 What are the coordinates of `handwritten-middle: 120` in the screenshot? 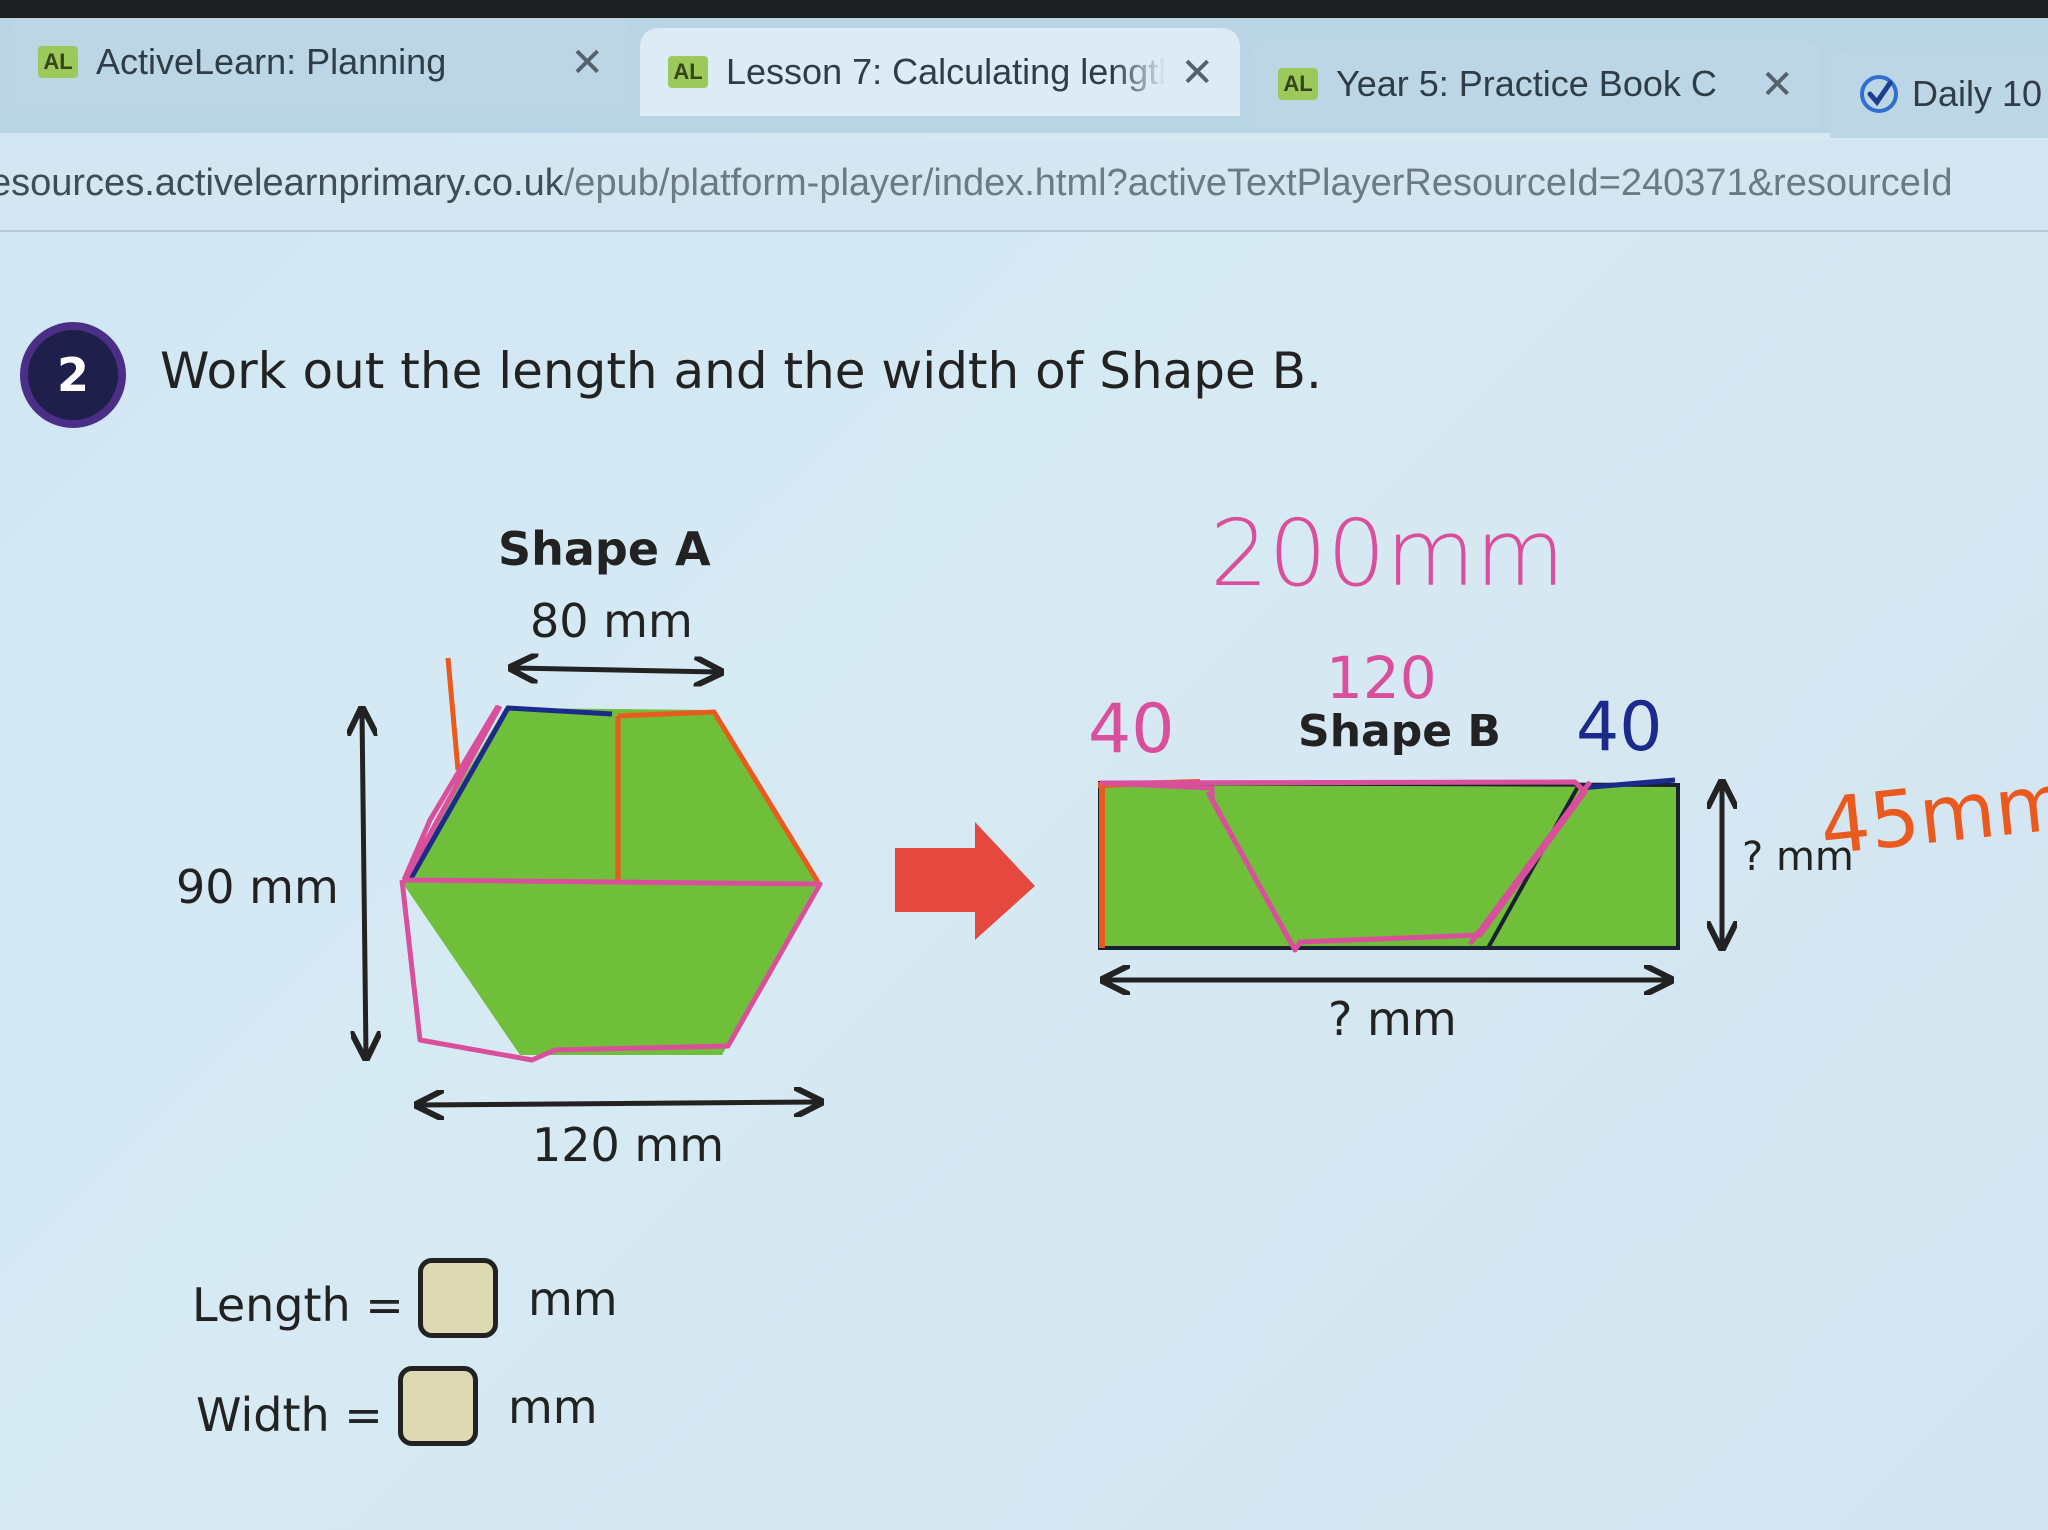 It's located at (1381, 678).